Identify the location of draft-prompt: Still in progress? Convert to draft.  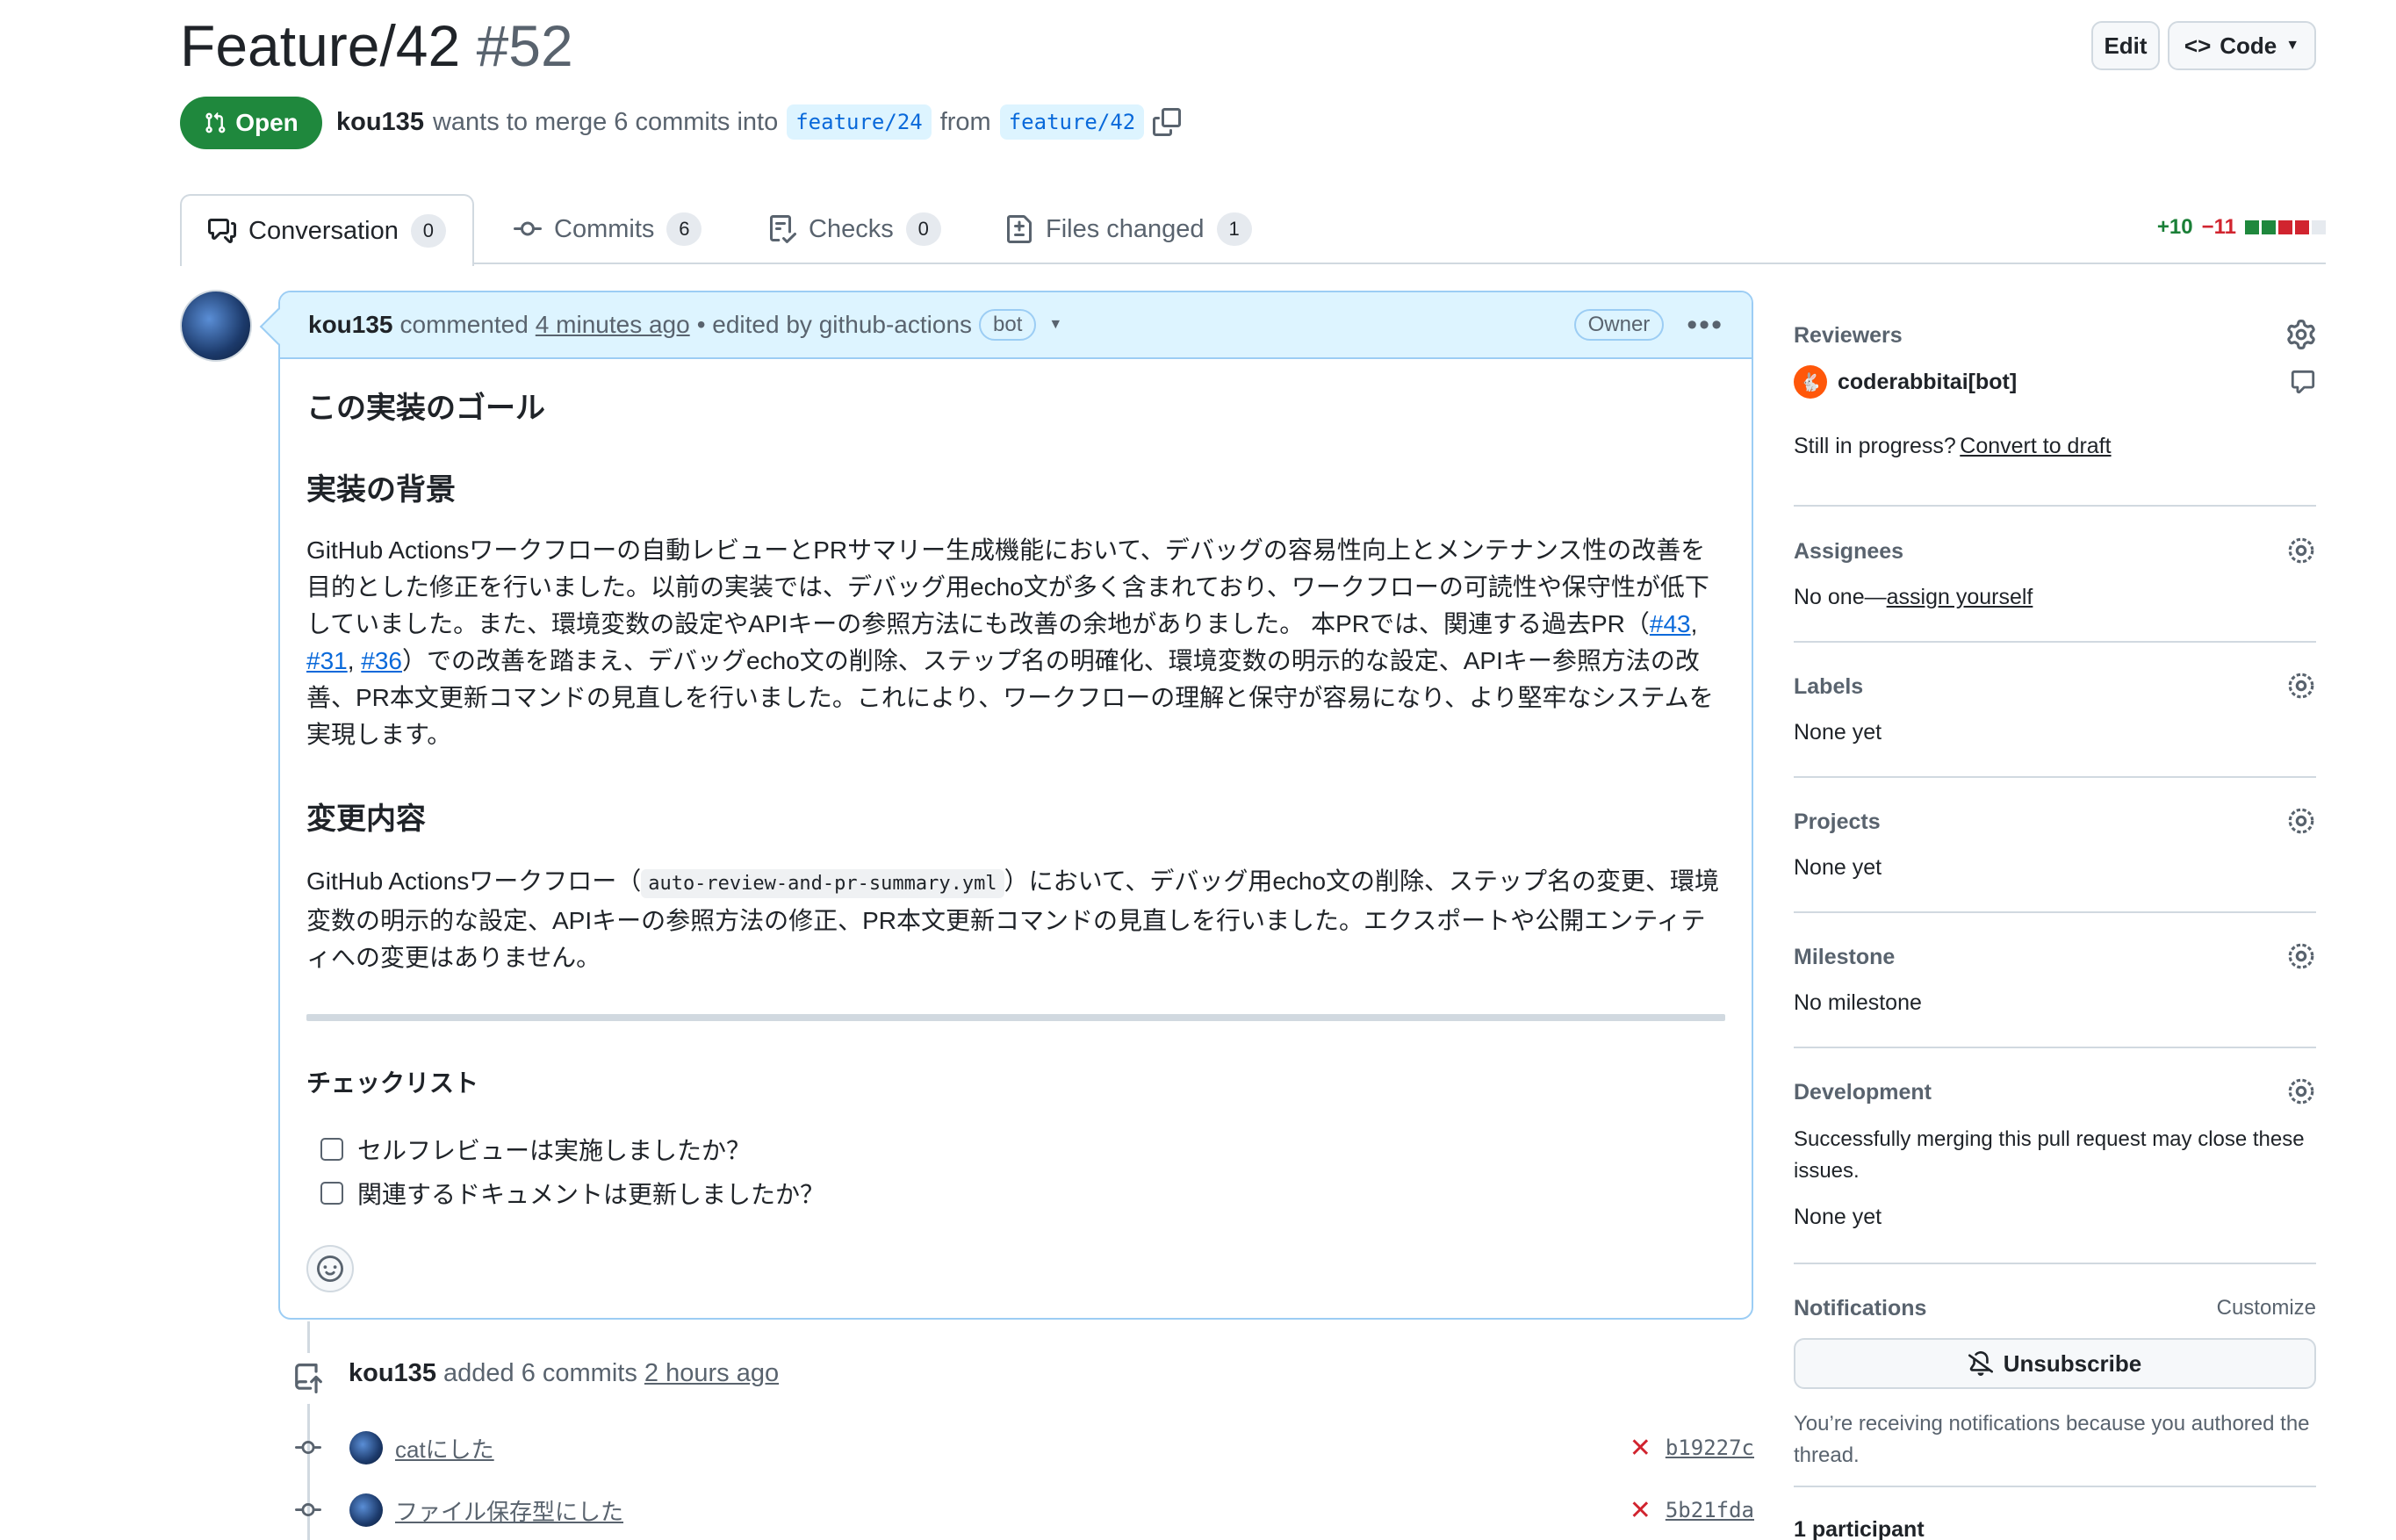
(1953, 446).